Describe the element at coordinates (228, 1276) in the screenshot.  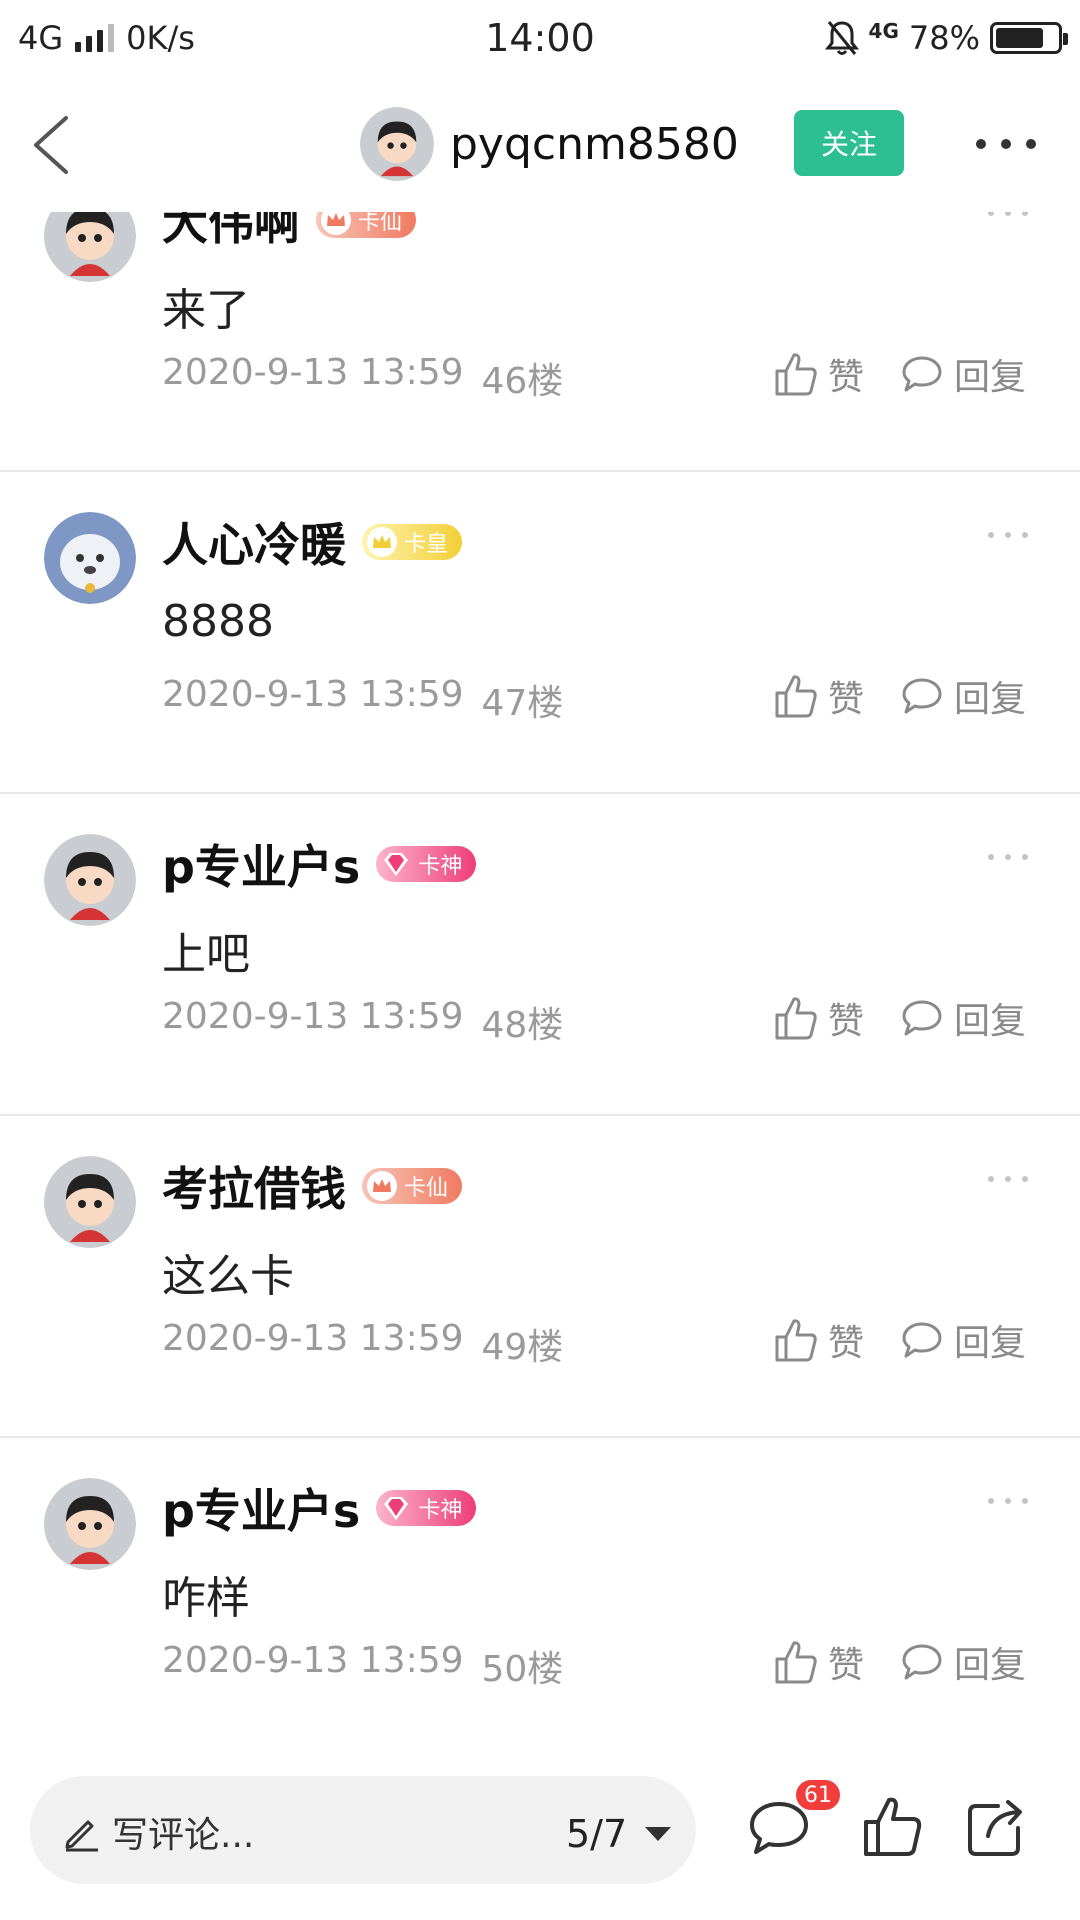
I see `comment-text: 这么卡` at that location.